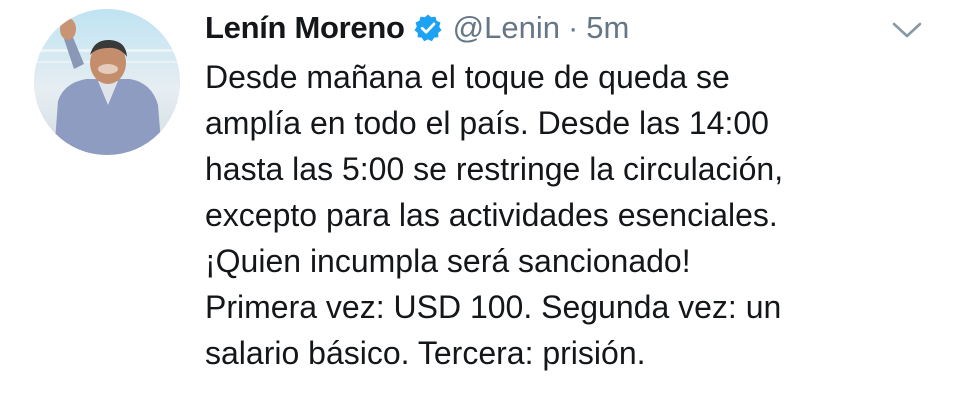 The width and height of the screenshot is (960, 420). Describe the element at coordinates (107, 82) in the screenshot. I see `avatar` at that location.